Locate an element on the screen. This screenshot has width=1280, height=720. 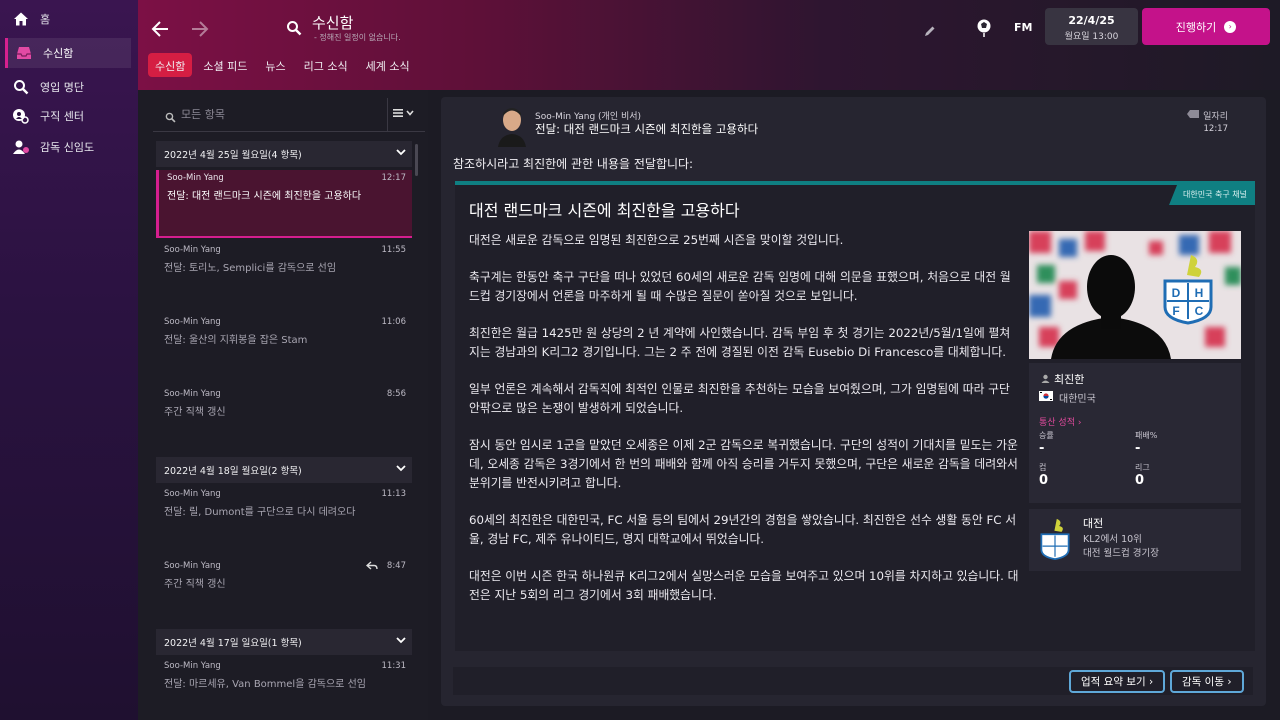
go-to-manager-button: 감독 이동 › is located at coordinates (1207, 681).